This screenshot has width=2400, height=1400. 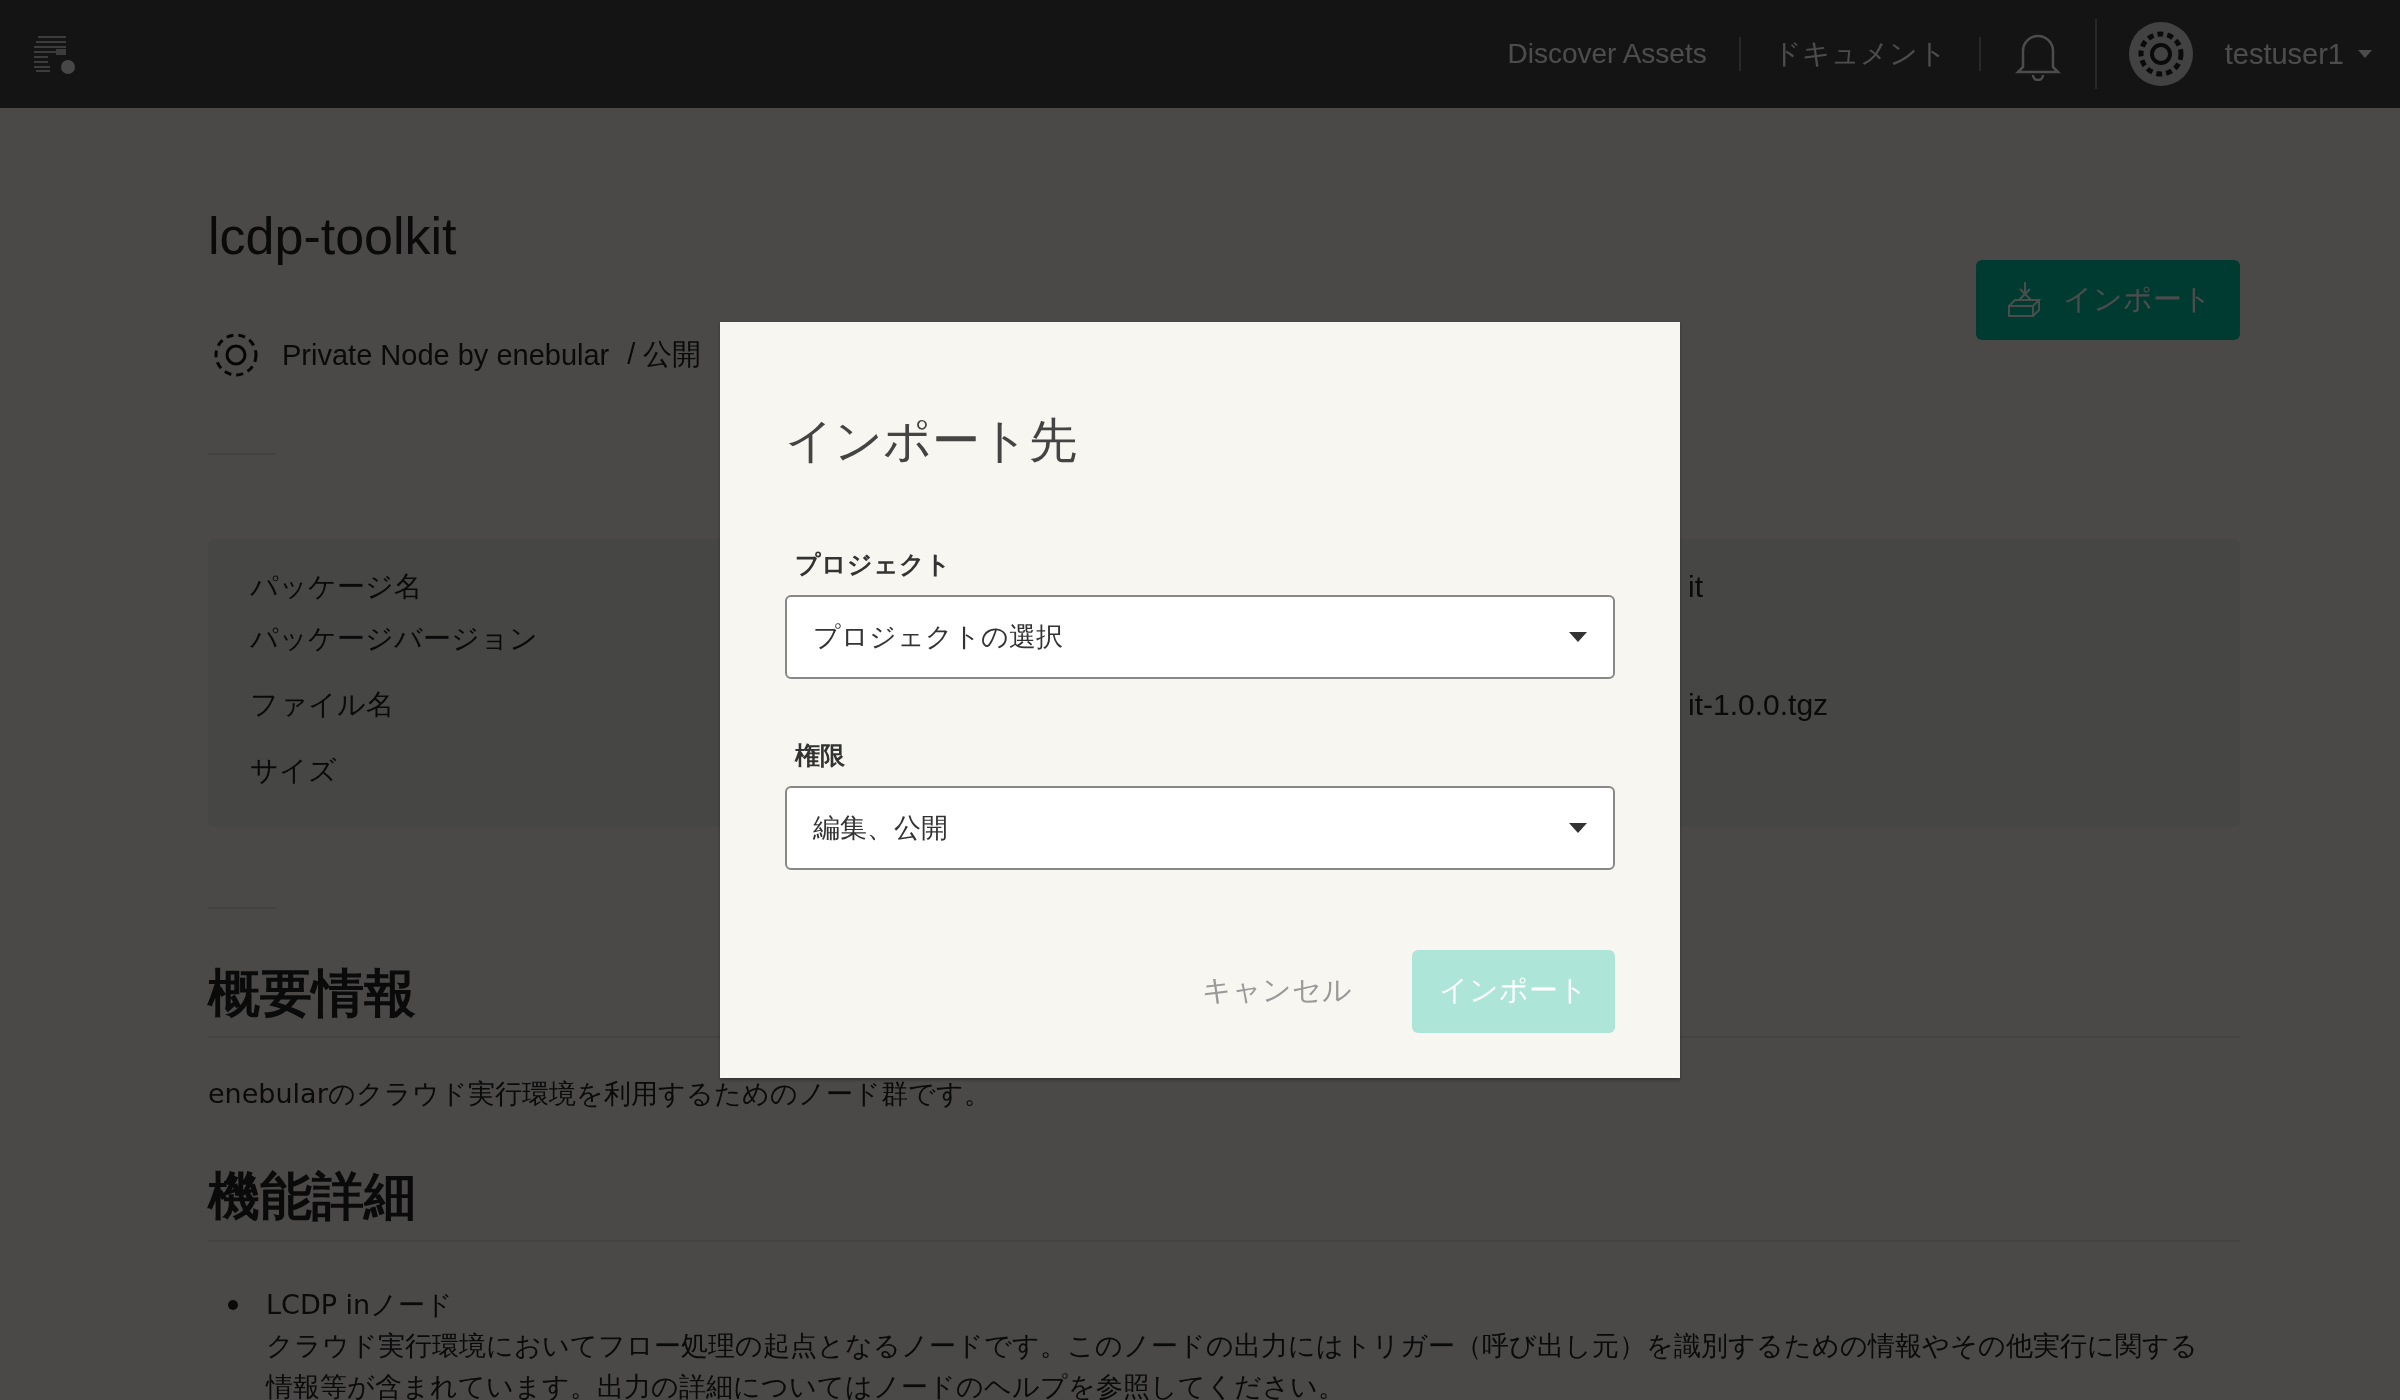 I want to click on field-label: 権限, so click(x=820, y=755).